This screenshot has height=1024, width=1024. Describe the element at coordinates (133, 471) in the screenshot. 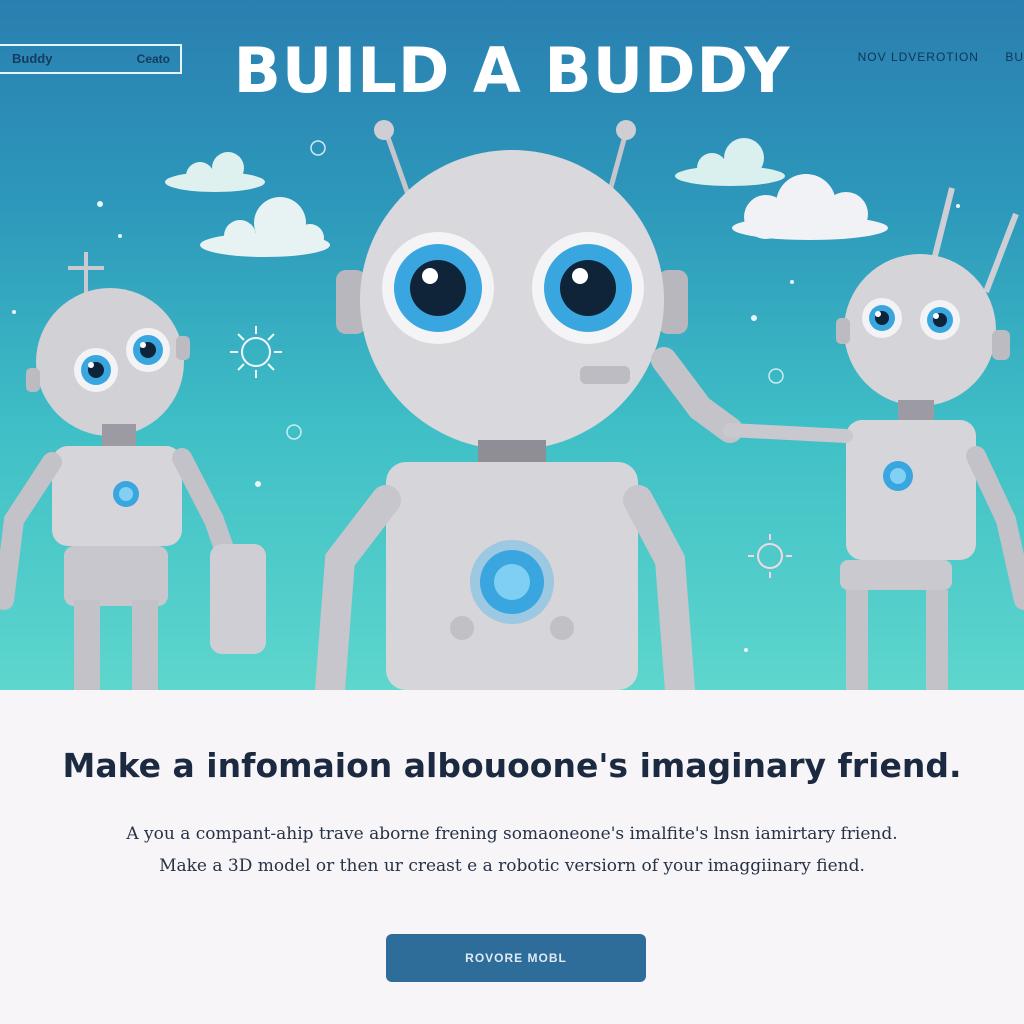

I see `left-robot` at that location.